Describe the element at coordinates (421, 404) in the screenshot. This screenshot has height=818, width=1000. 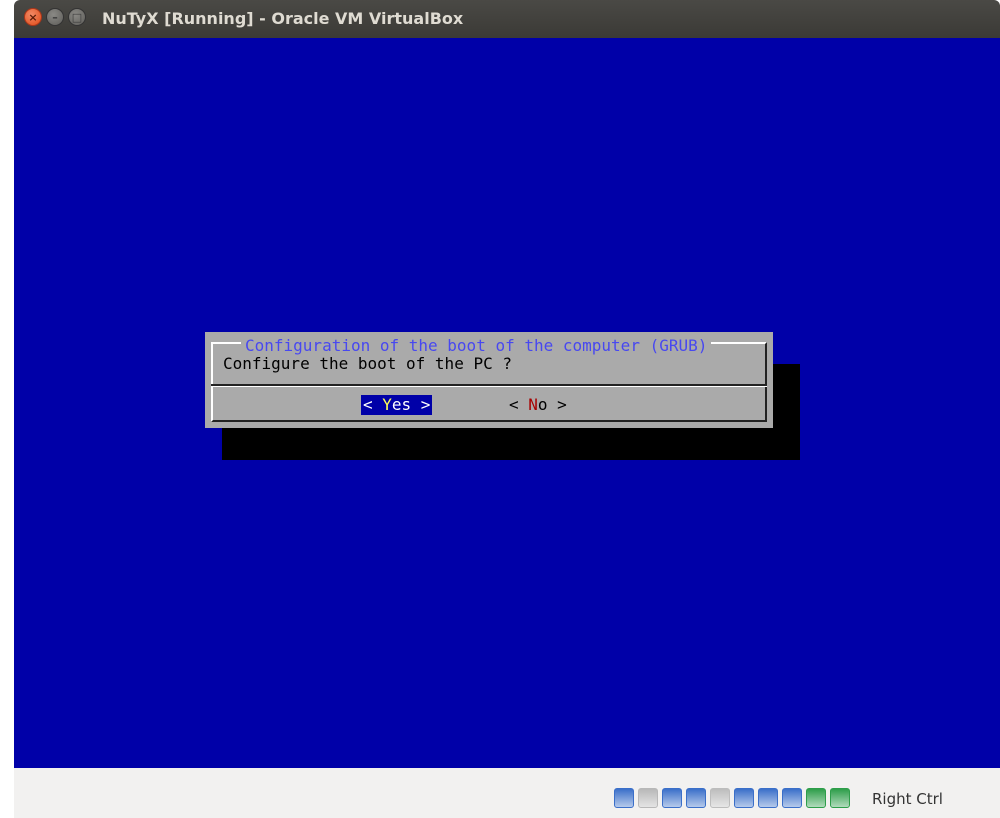
I see `yes-button-right: >` at that location.